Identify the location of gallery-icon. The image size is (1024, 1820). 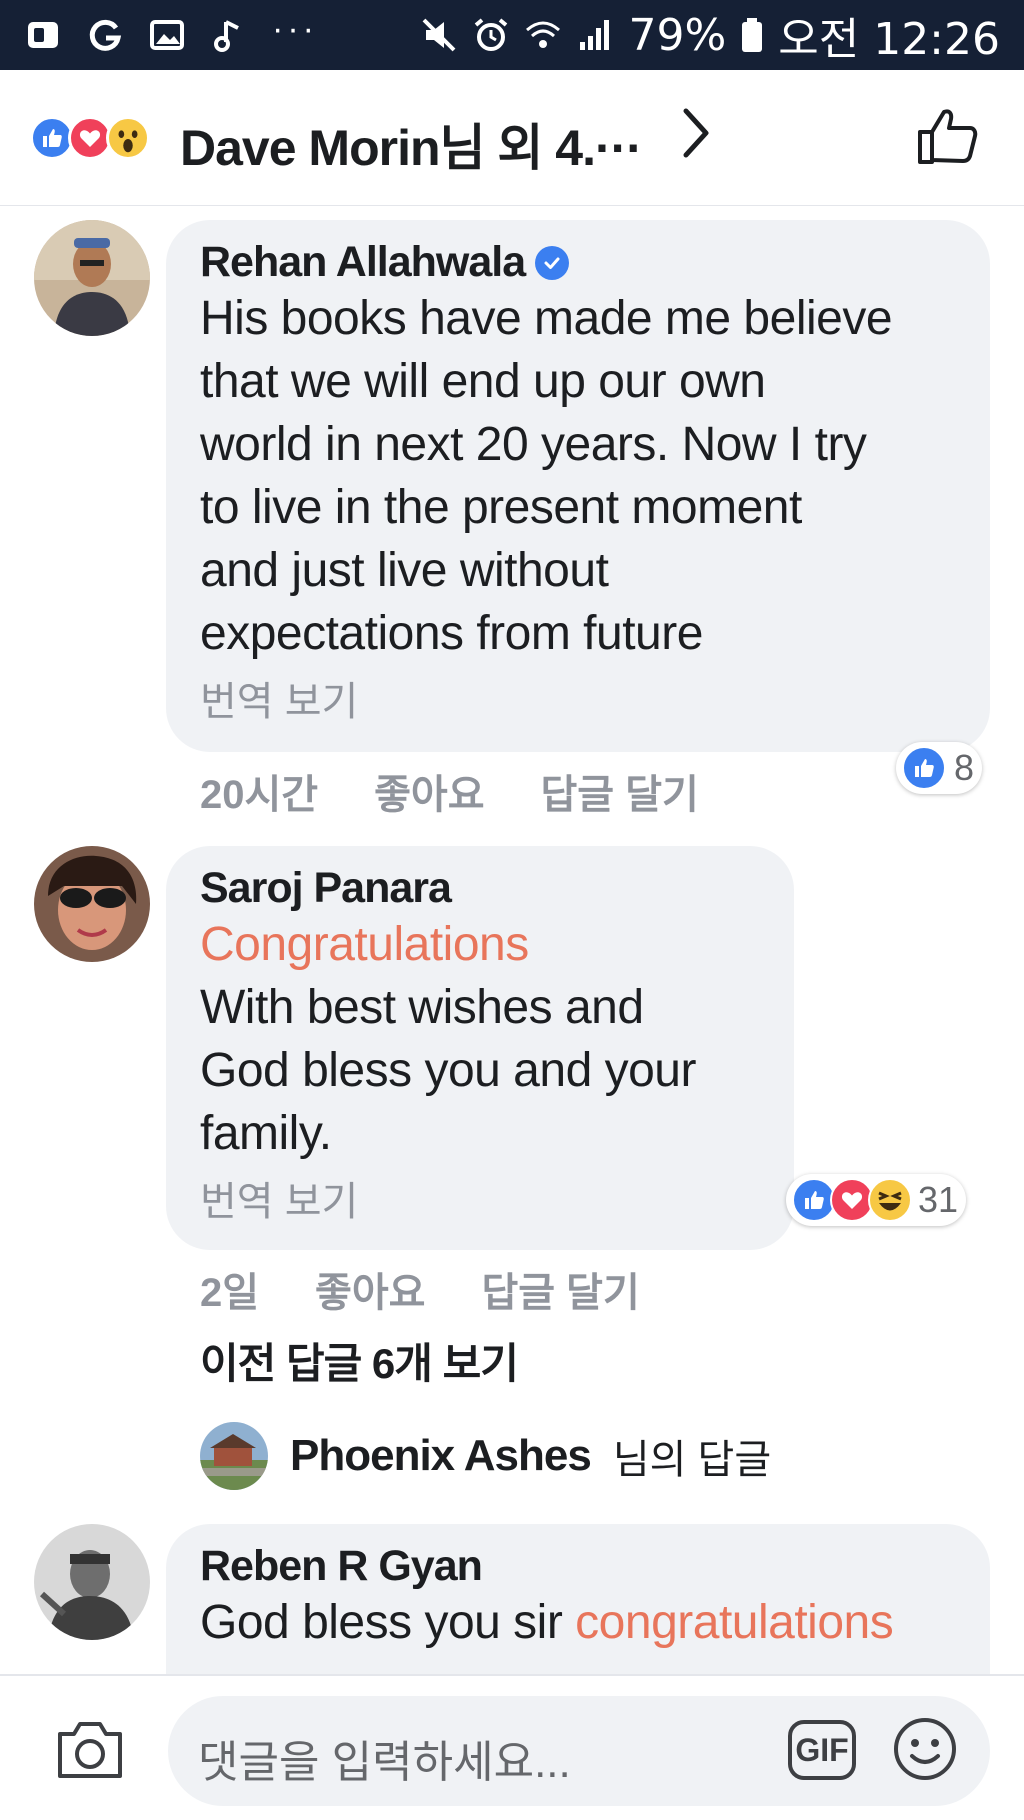
(167, 35).